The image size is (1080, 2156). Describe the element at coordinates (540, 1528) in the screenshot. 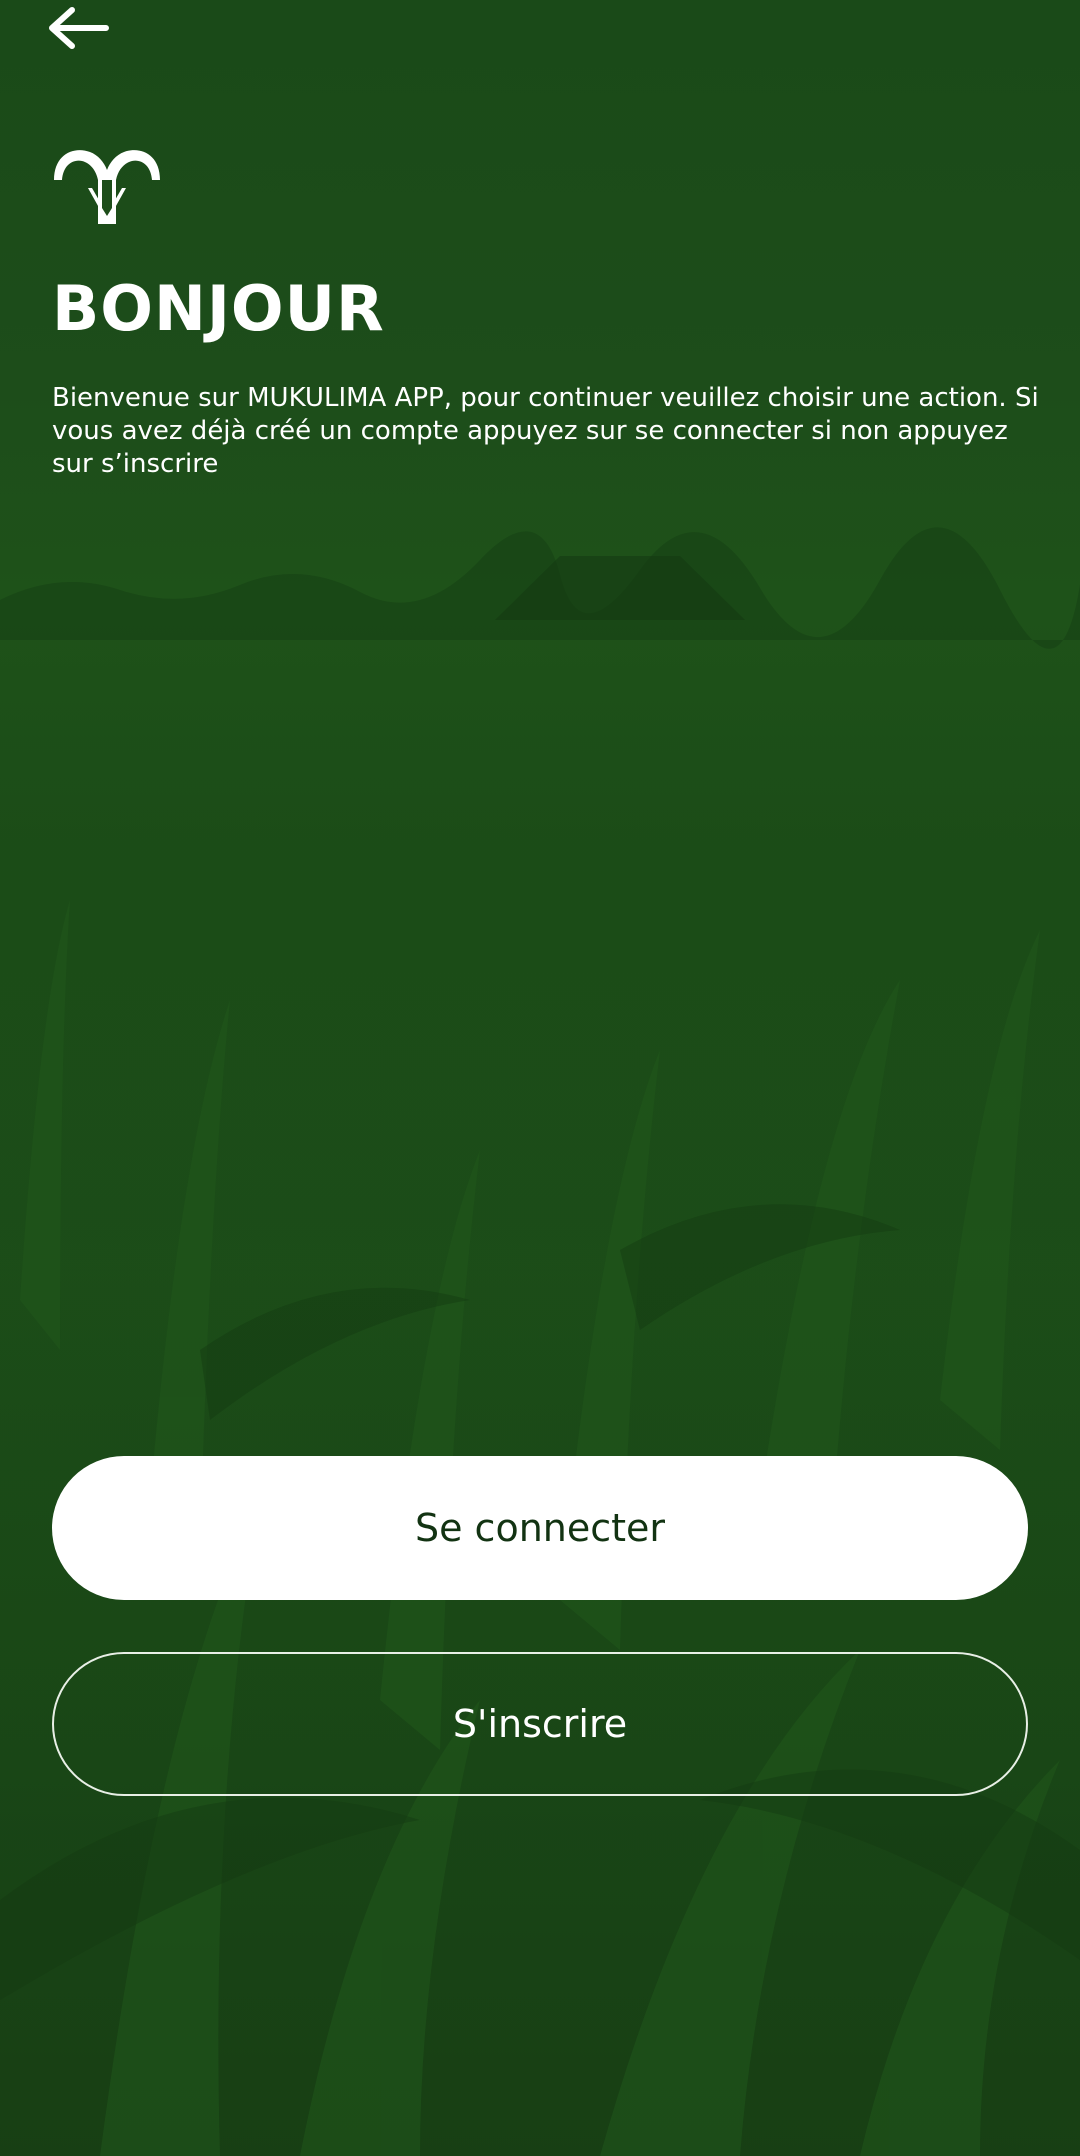

I see `login-button: Se connecter` at that location.